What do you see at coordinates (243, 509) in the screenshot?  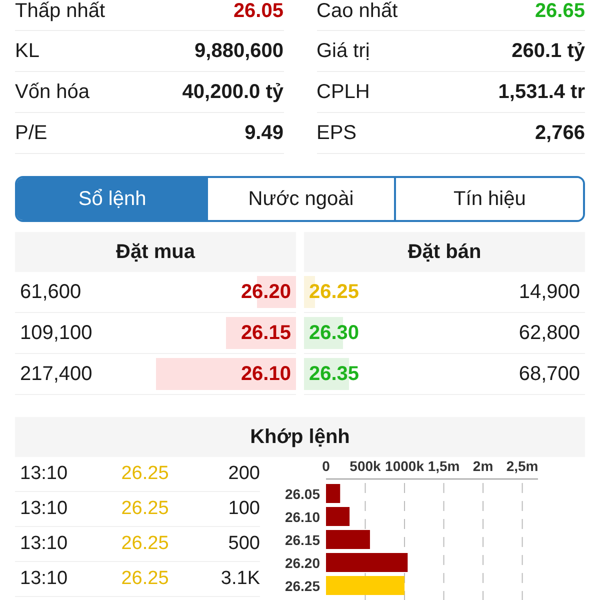 I see `trade-volume: 100` at bounding box center [243, 509].